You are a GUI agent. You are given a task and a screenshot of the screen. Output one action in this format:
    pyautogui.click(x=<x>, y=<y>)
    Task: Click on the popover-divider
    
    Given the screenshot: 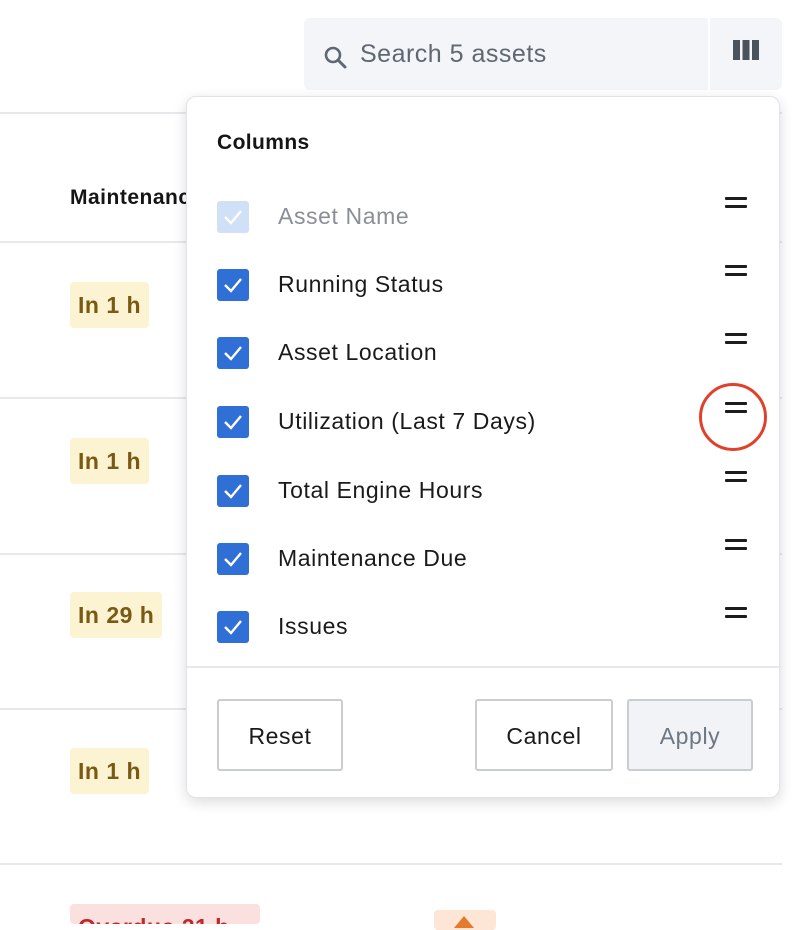 What is the action you would take?
    pyautogui.click(x=484, y=667)
    